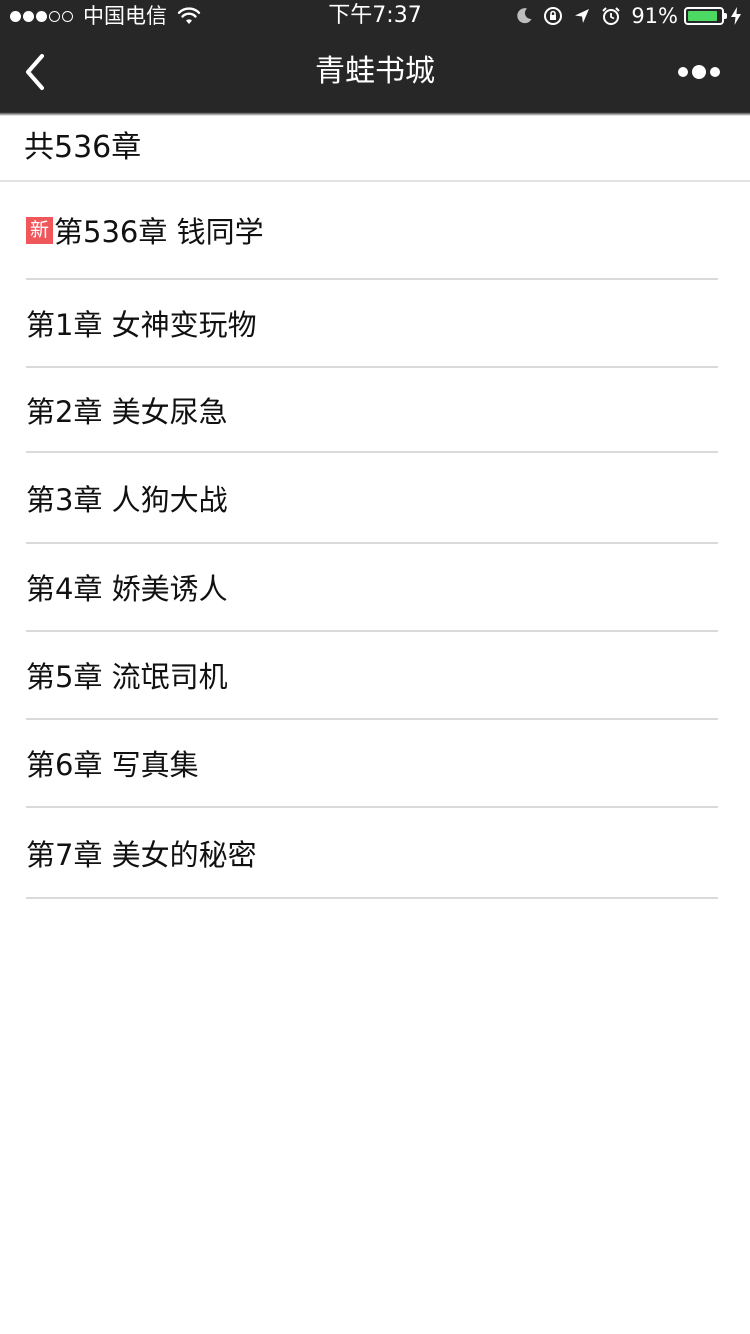  Describe the element at coordinates (372, 764) in the screenshot. I see `chapter-item: 第6章 写真集` at that location.